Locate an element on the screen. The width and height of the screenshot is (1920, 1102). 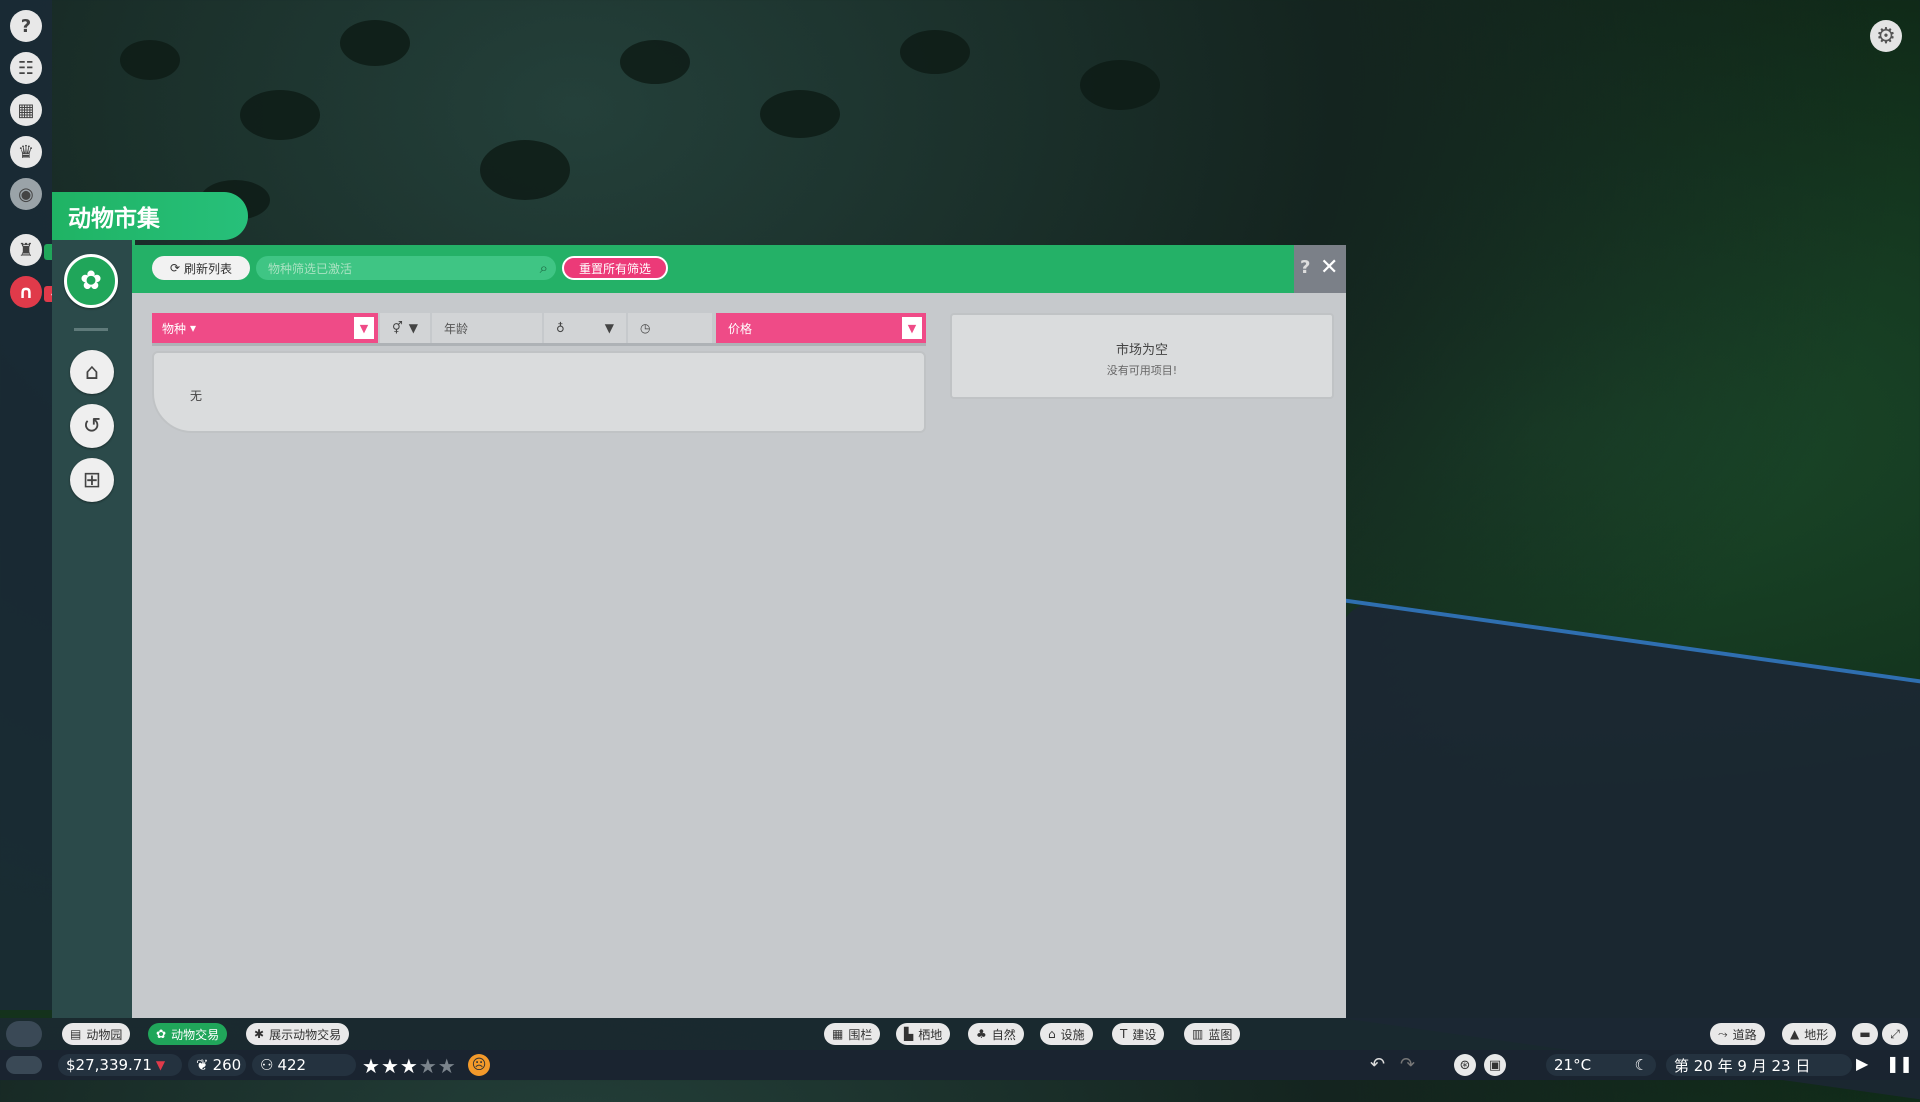
play-speed-icon: ▶ is located at coordinates (1862, 1063).